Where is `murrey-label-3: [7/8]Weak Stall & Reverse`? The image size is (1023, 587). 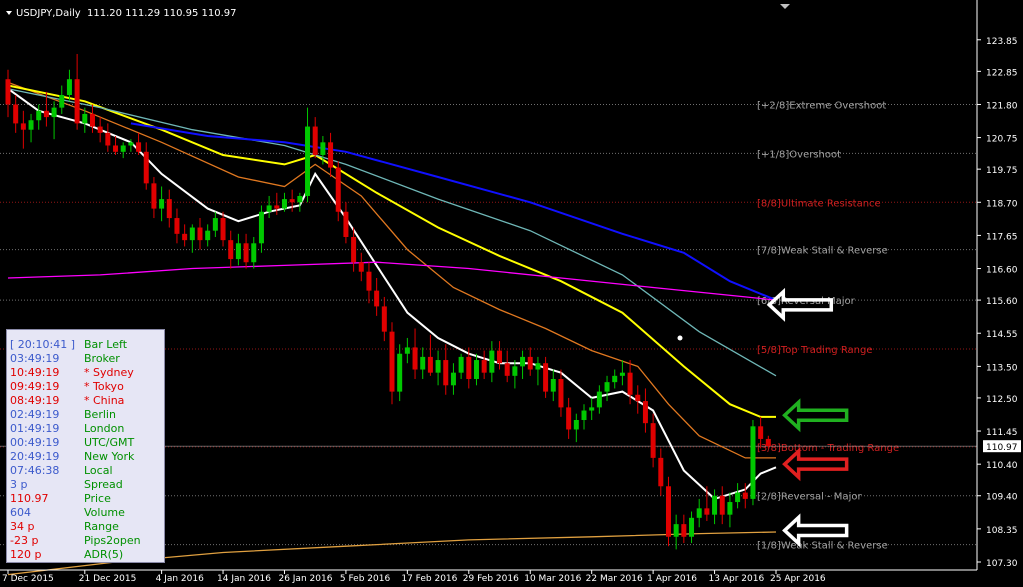 murrey-label-3: [7/8]Weak Stall & Reverse is located at coordinates (822, 251).